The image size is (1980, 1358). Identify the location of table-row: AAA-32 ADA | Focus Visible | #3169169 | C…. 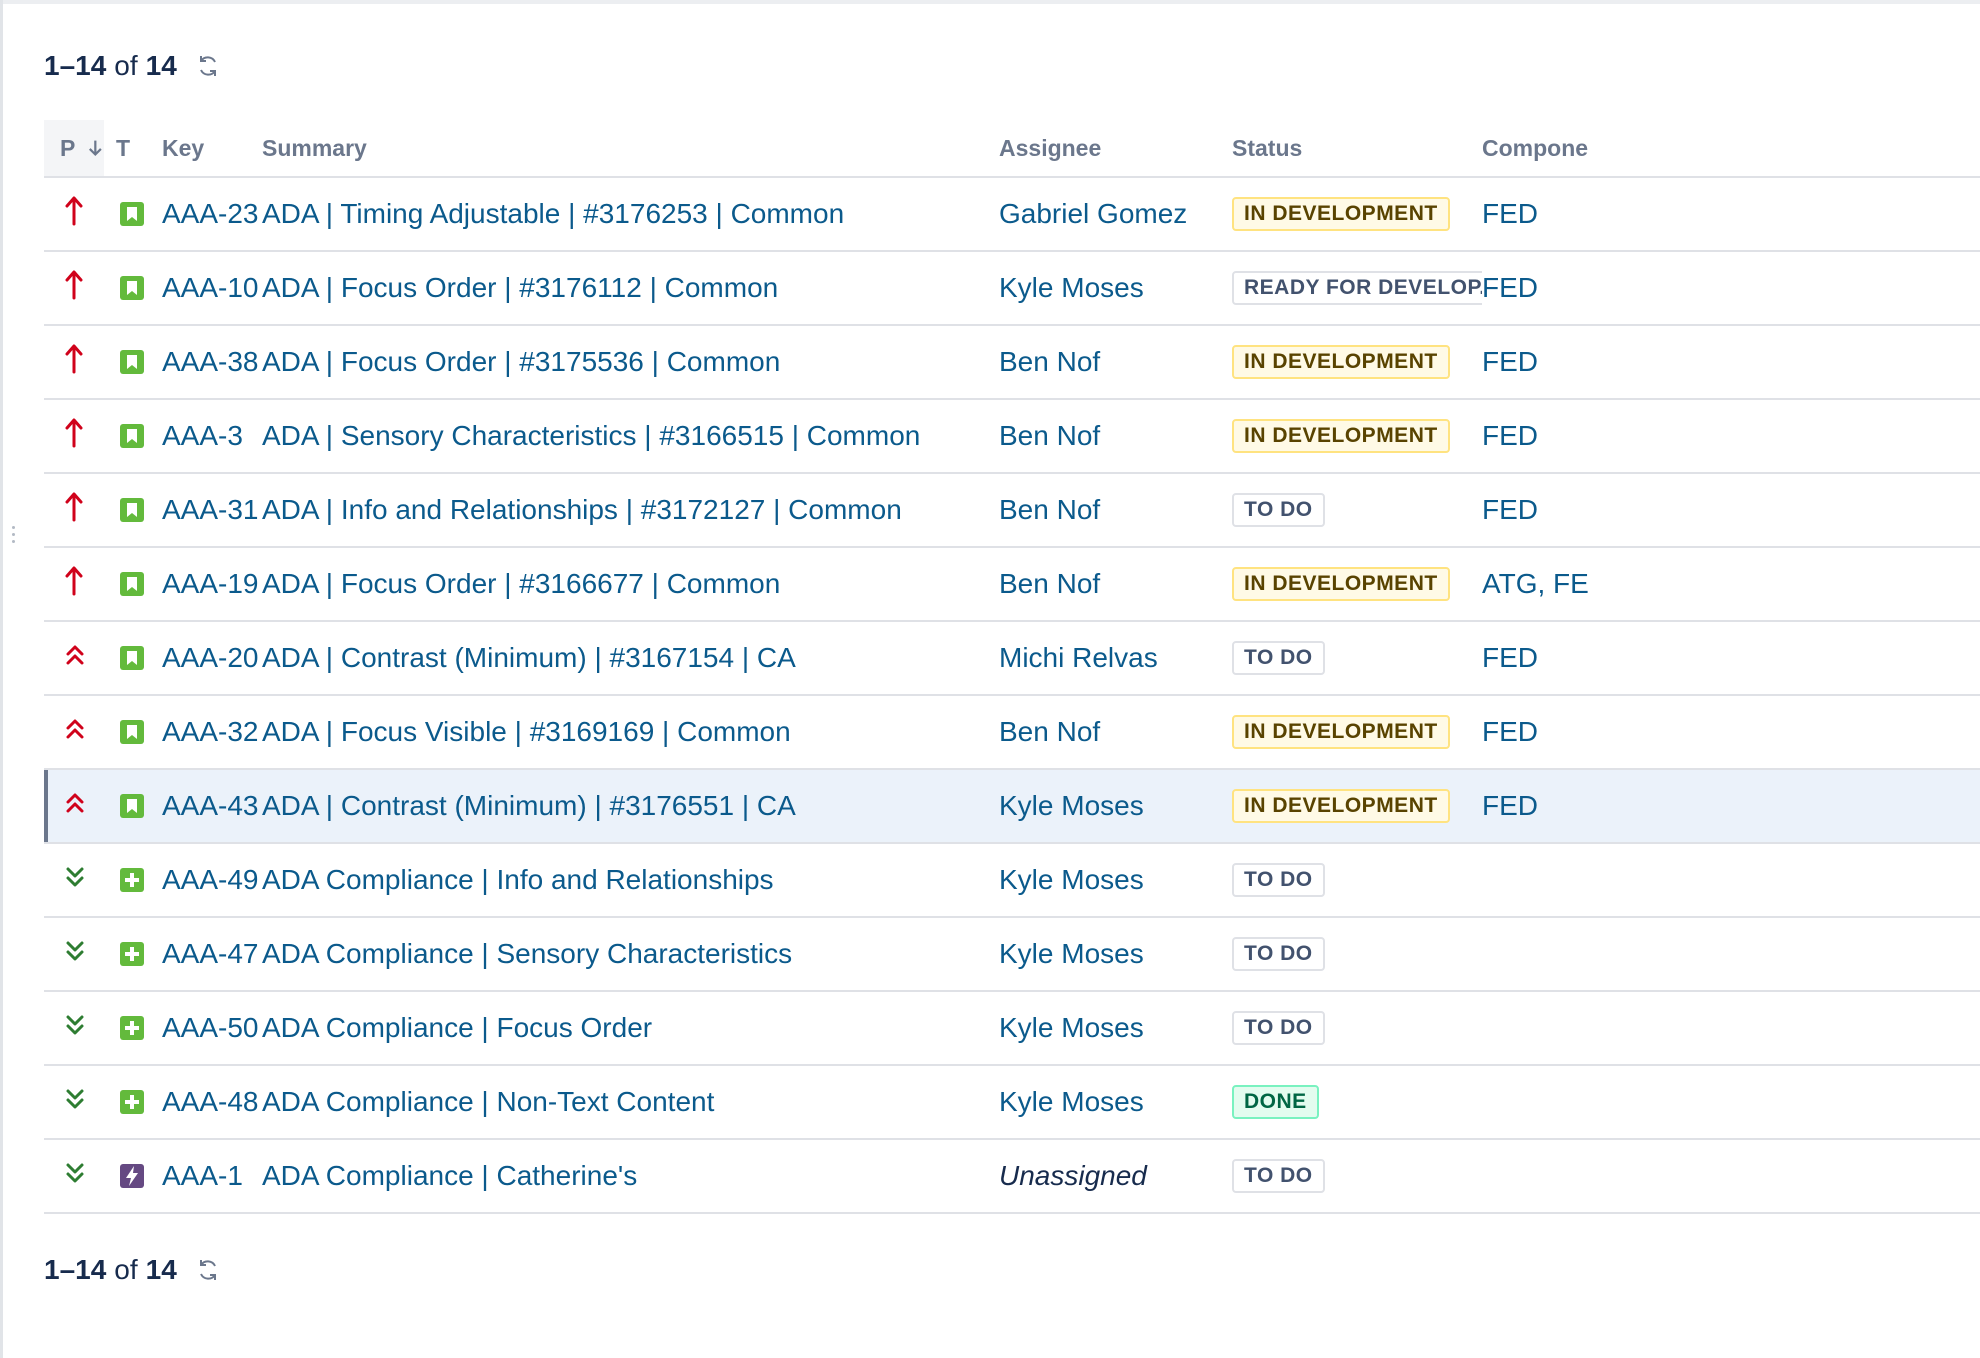
(1012, 732).